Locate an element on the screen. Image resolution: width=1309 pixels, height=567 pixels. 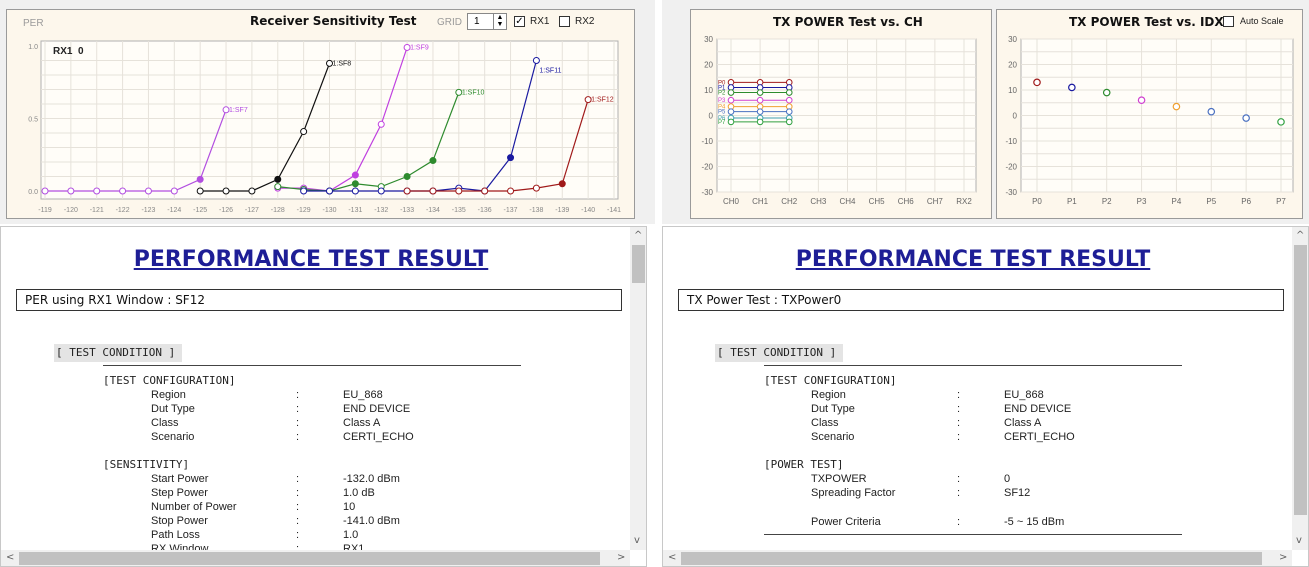
right-power-key: TXPOWER is located at coordinates (839, 479).